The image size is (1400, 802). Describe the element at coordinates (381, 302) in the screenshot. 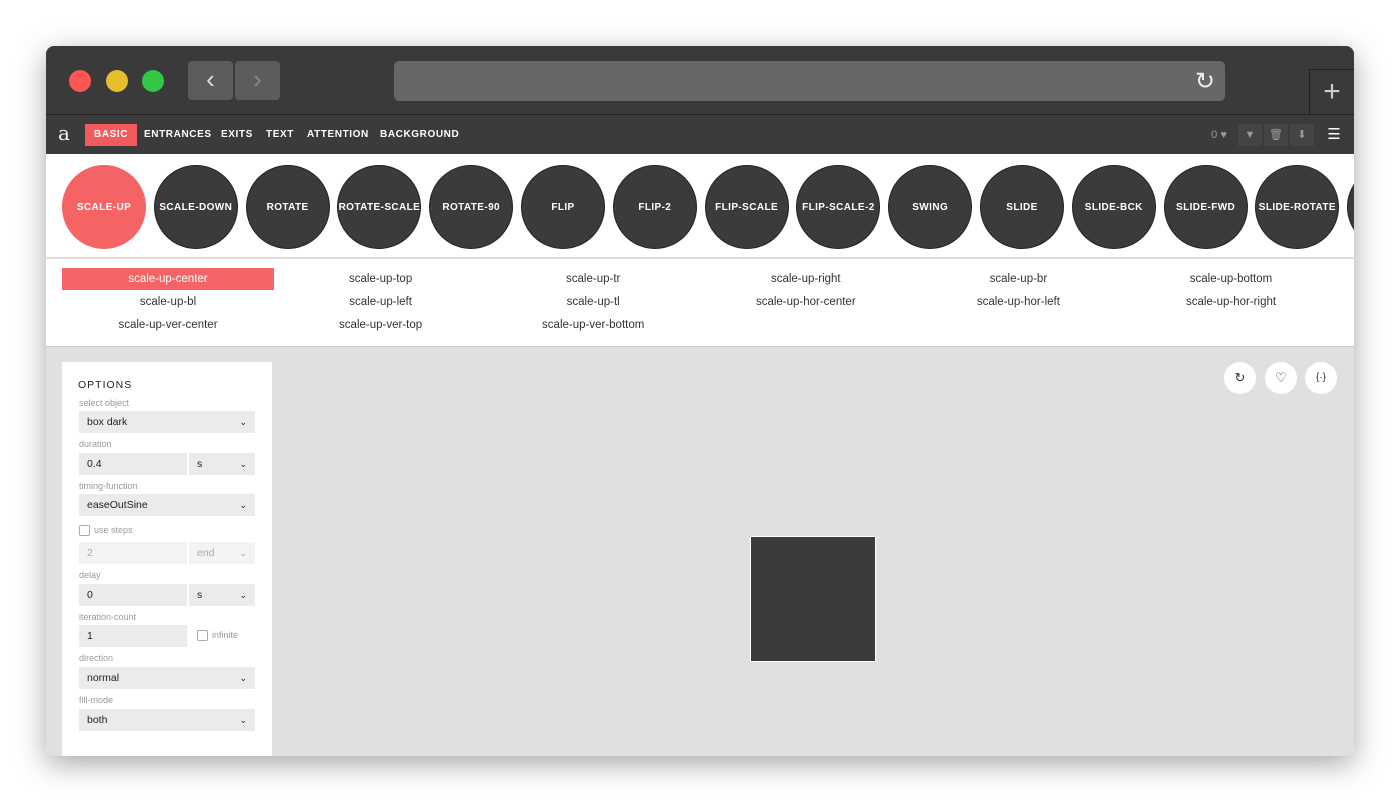

I see `variant-scale-up-left: scale-up-left` at that location.